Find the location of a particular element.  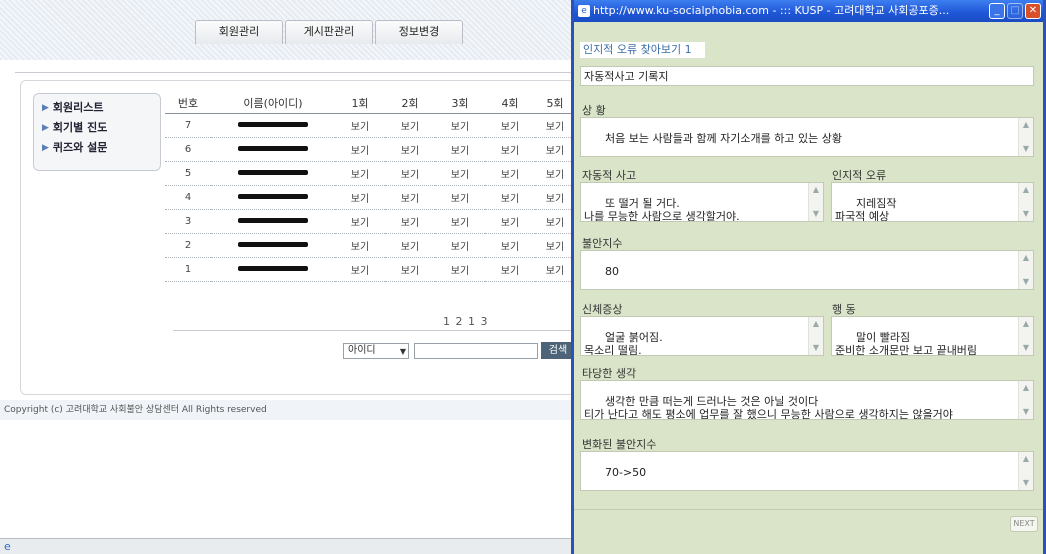

cognitive-error-field: 지레짐작 파국적 예상 ▲ ▼ is located at coordinates (932, 202).